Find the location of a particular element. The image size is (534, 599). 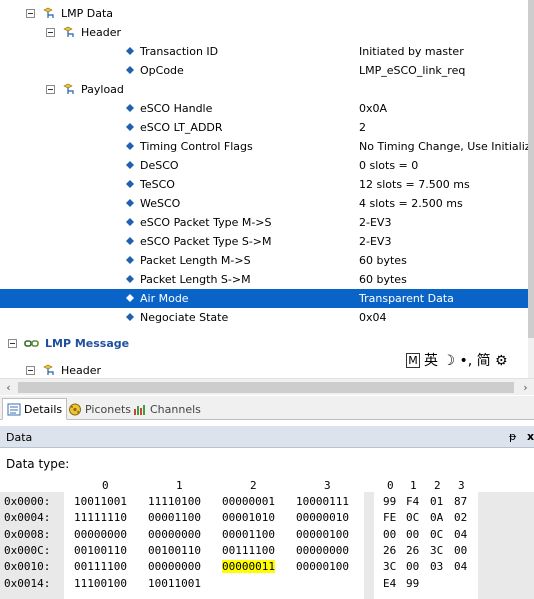

tab-piconets-label: Piconets is located at coordinates (108, 409).